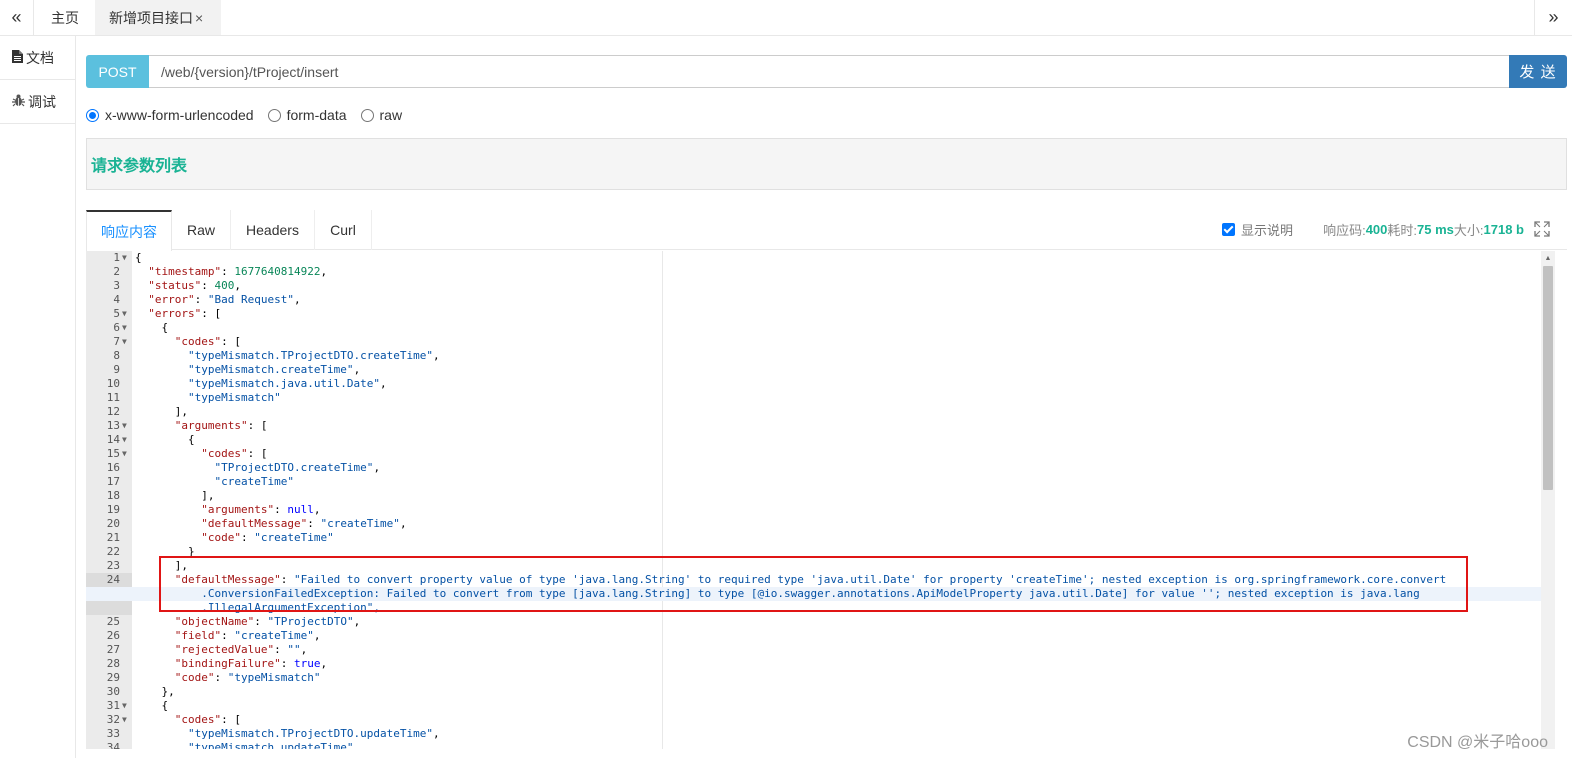  What do you see at coordinates (1435, 229) in the screenshot?
I see `elapsed-time-value: 75 ms` at bounding box center [1435, 229].